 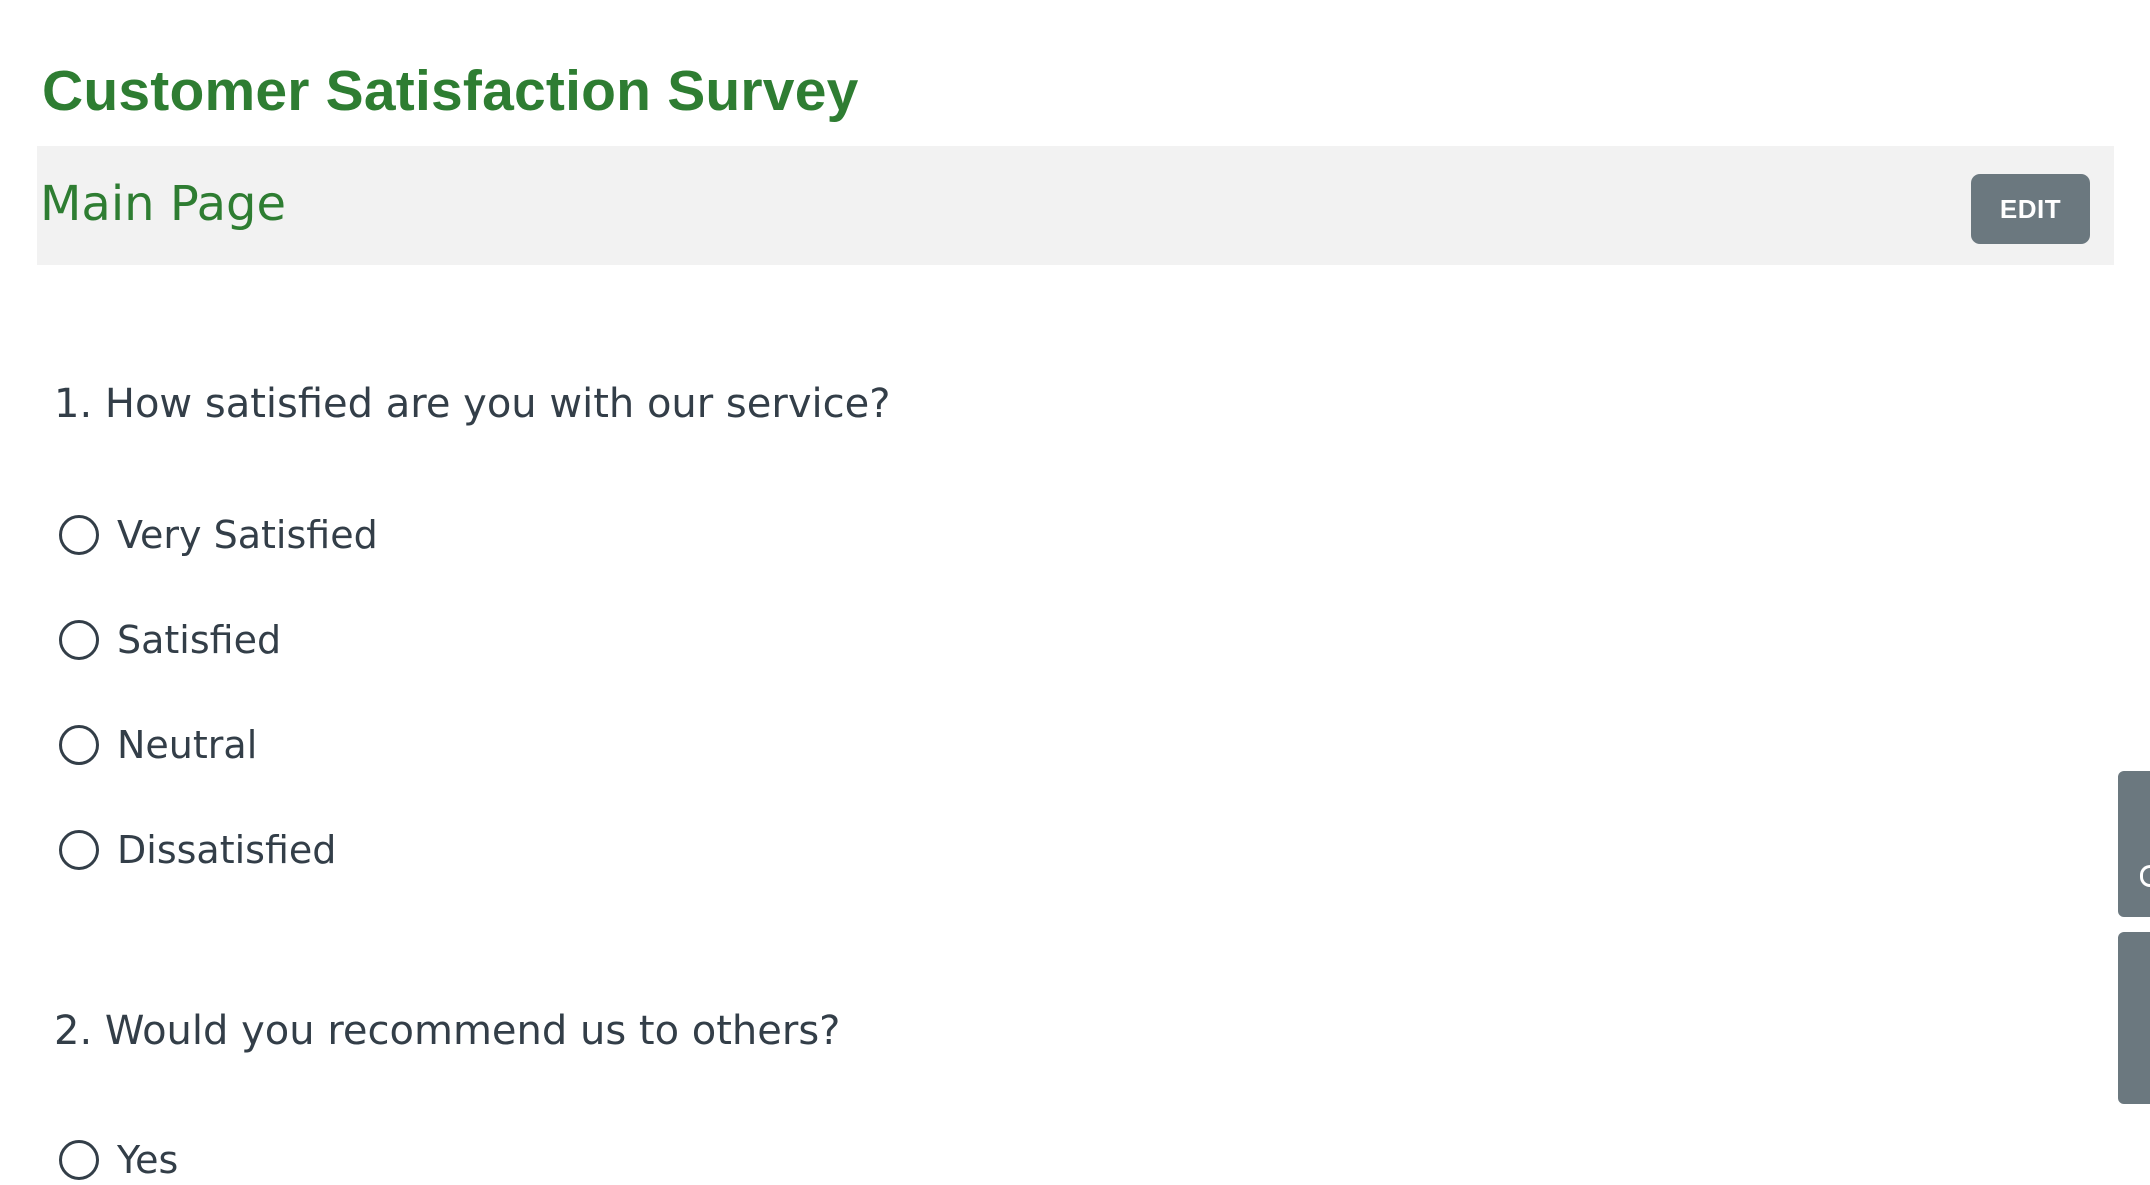 I want to click on answer-option-dissatisfied: Dissatisfied, so click(x=197, y=850).